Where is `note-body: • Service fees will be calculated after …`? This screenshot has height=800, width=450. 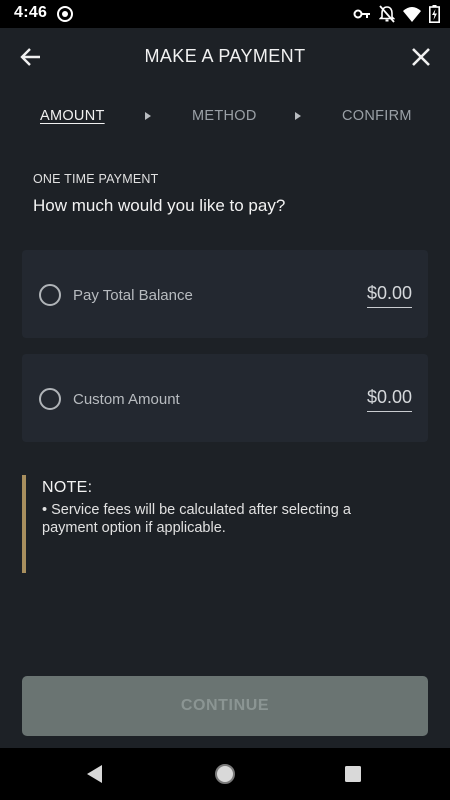 note-body: • Service fees will be calculated after … is located at coordinates (196, 519).